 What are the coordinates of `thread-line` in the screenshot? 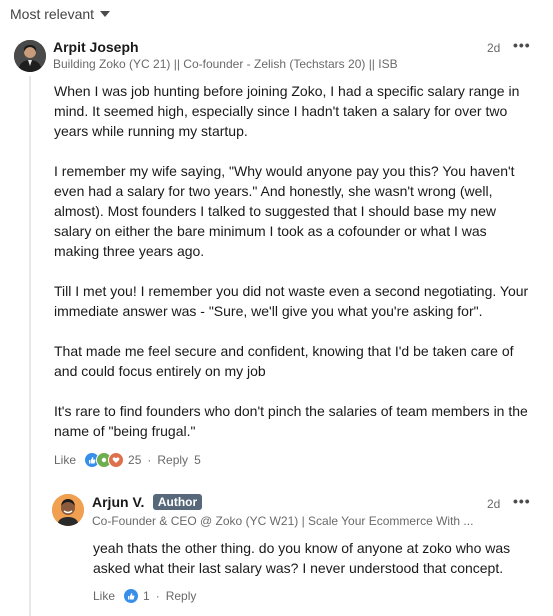 It's located at (30, 346).